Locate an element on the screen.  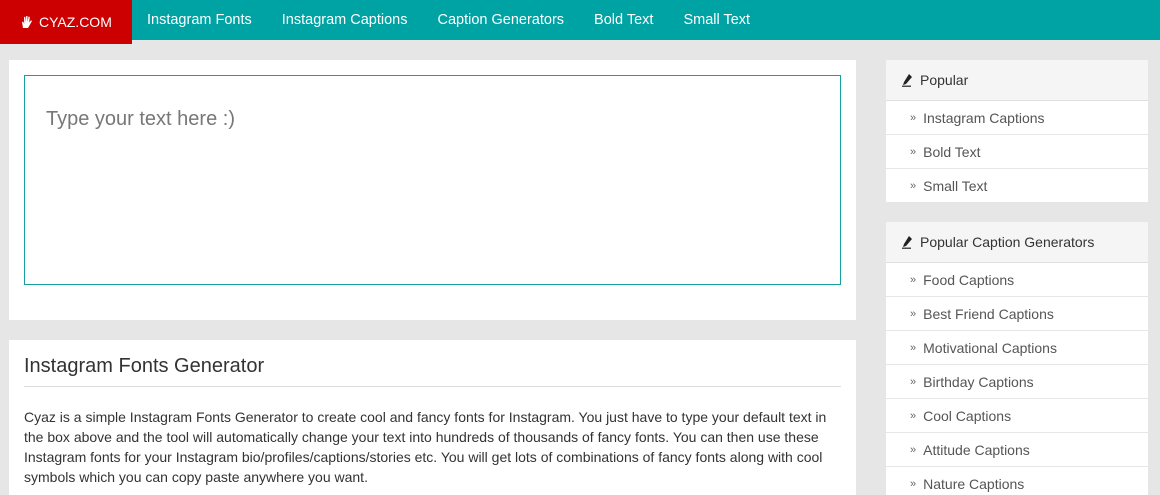
sidebar-item-label: Best Friend Captions is located at coordinates (988, 313).